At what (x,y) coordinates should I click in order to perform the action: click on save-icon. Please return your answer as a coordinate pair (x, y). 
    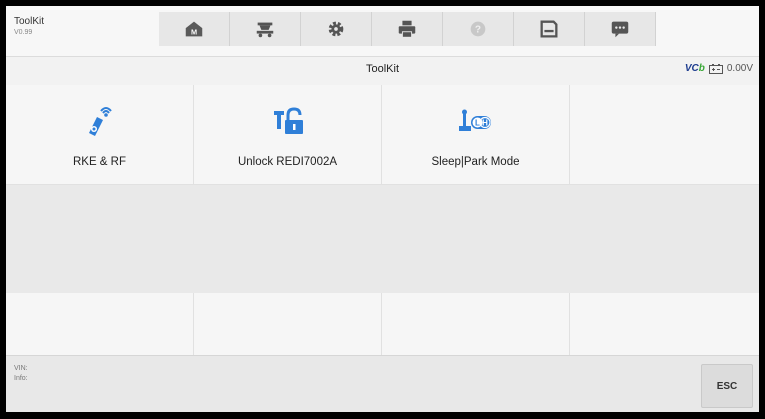
    Looking at the image, I should click on (549, 29).